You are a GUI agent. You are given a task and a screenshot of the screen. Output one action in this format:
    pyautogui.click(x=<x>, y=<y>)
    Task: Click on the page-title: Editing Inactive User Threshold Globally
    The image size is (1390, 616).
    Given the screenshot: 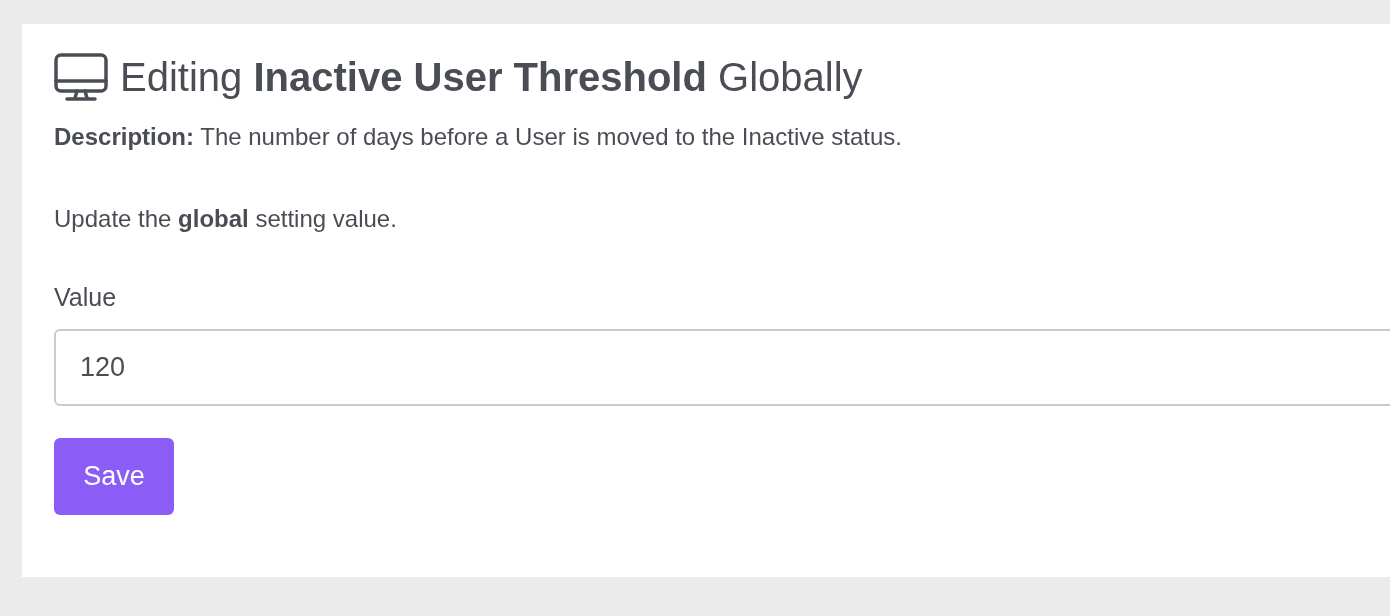 What is the action you would take?
    pyautogui.click(x=491, y=77)
    